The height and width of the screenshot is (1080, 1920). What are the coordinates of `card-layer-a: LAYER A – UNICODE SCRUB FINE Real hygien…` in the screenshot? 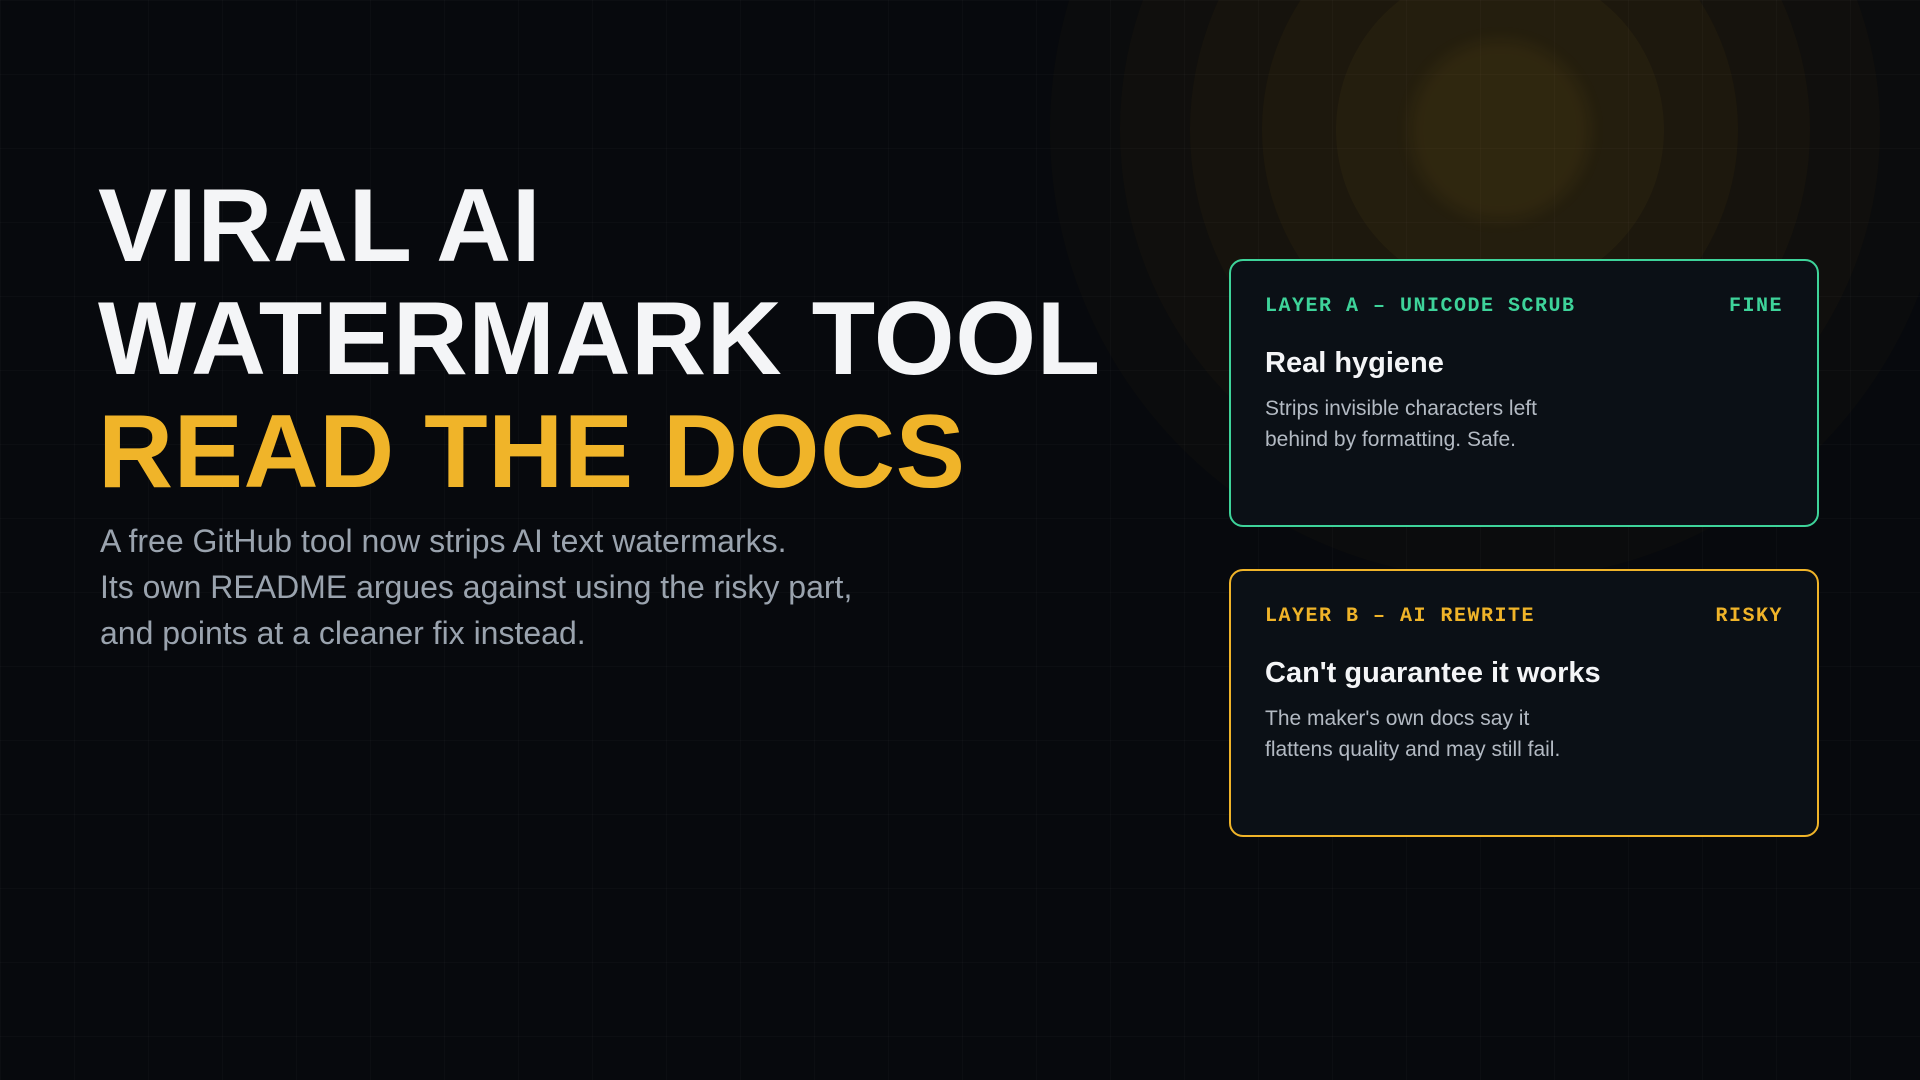 It's located at (1524, 393).